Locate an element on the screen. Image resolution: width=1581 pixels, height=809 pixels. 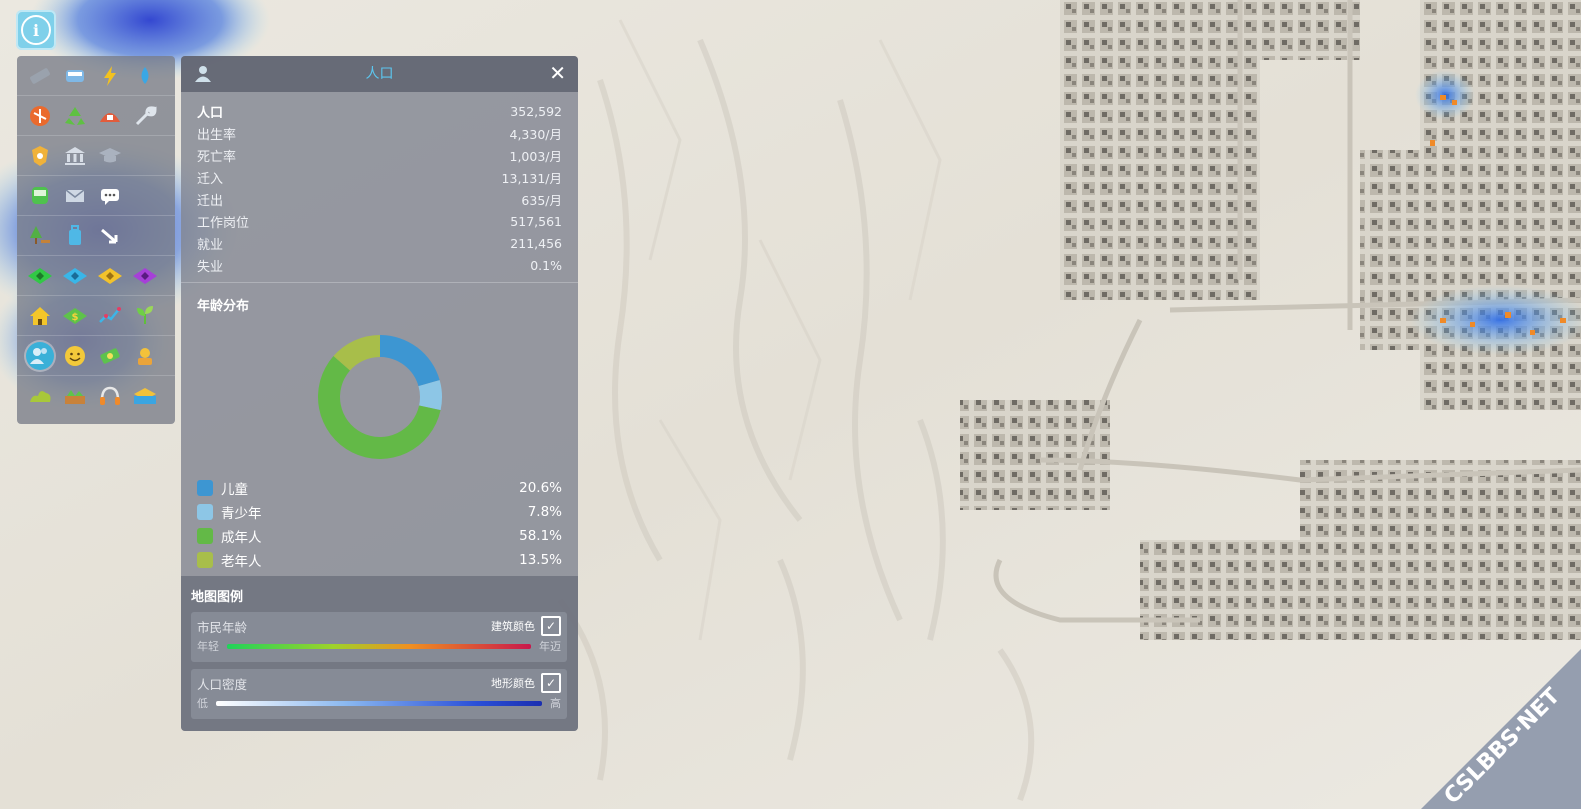
water-level-icon is located at coordinates (145, 396).